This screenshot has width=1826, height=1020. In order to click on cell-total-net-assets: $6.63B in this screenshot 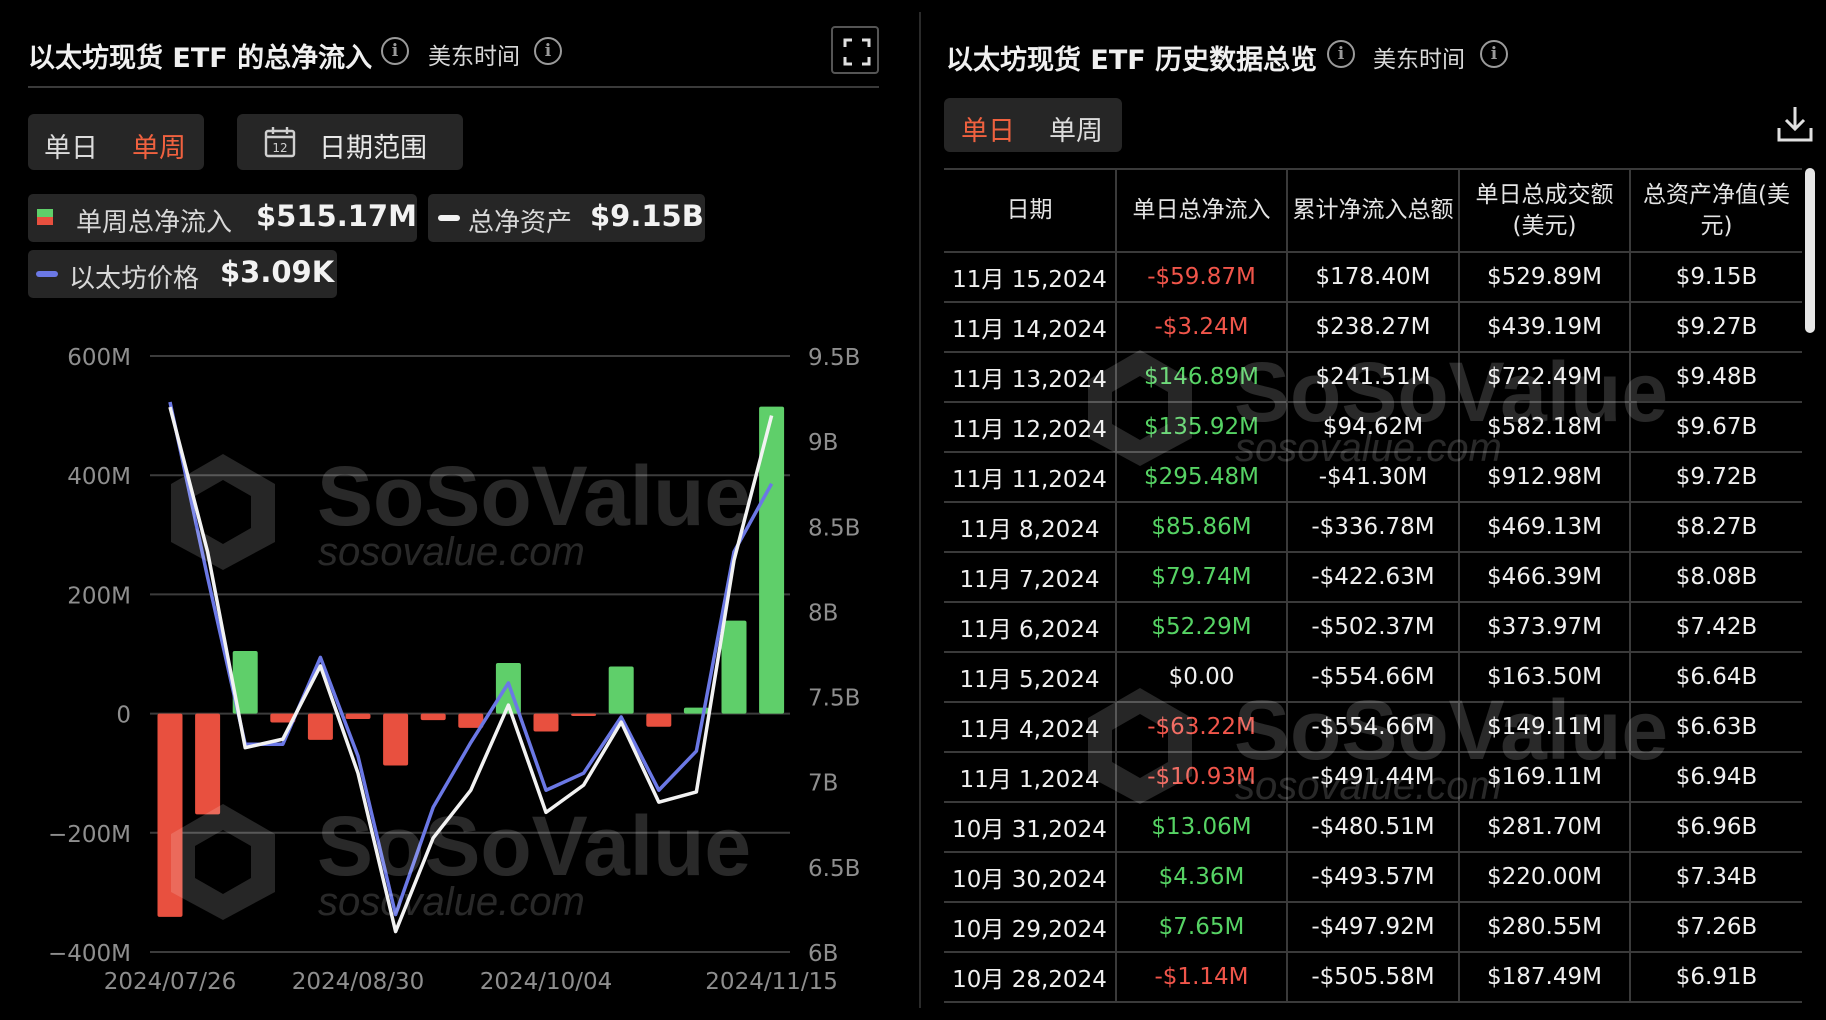, I will do `click(1716, 727)`.